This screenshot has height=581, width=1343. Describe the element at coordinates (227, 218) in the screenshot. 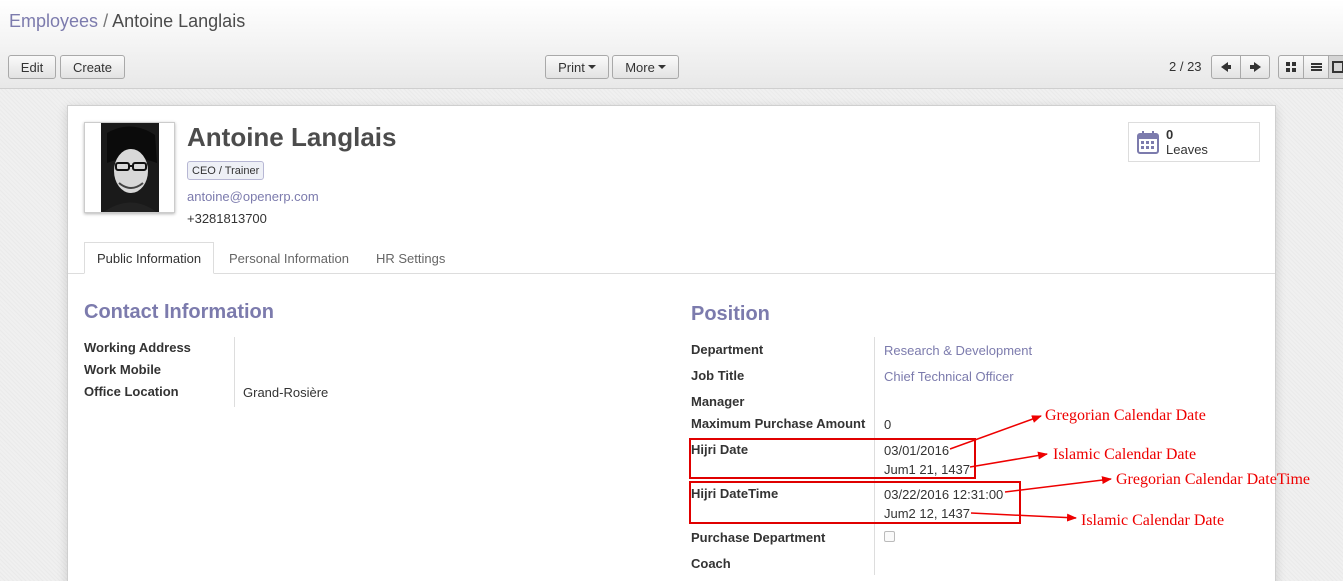

I see `employee-phone: +3281813700` at that location.